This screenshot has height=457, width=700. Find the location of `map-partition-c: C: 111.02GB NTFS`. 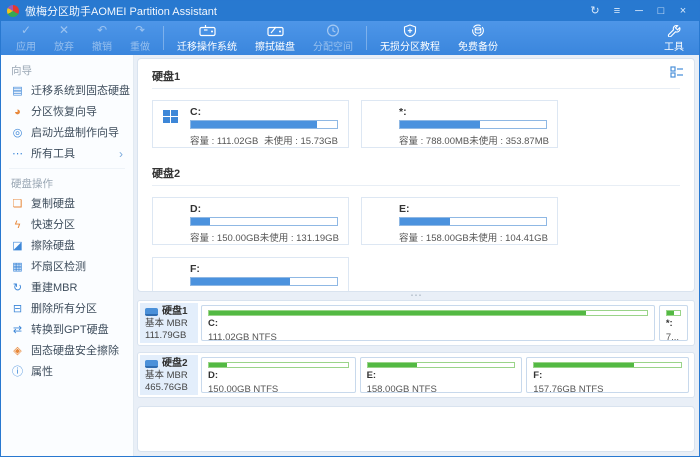

map-partition-c: C: 111.02GB NTFS is located at coordinates (428, 323).